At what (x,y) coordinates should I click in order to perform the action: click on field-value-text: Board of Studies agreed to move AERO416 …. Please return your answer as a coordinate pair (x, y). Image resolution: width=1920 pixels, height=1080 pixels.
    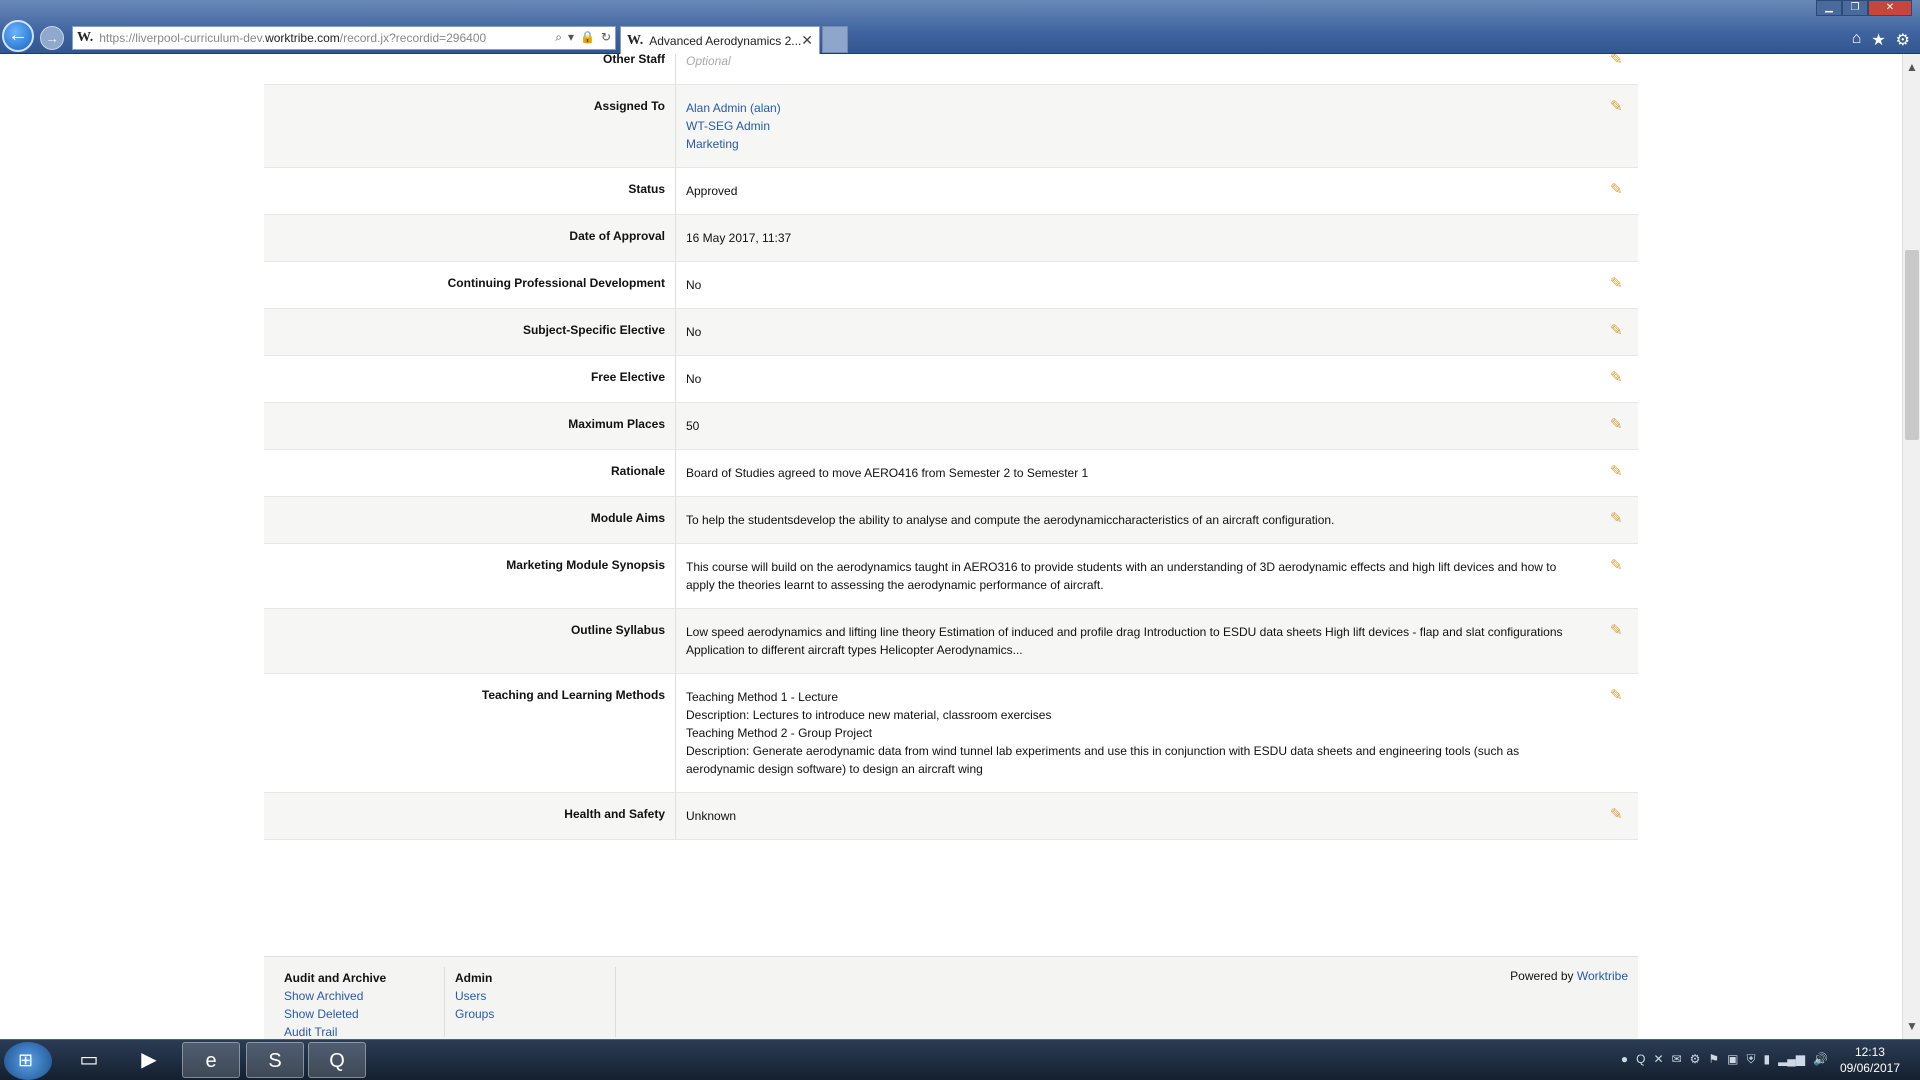
    Looking at the image, I should click on (887, 473).